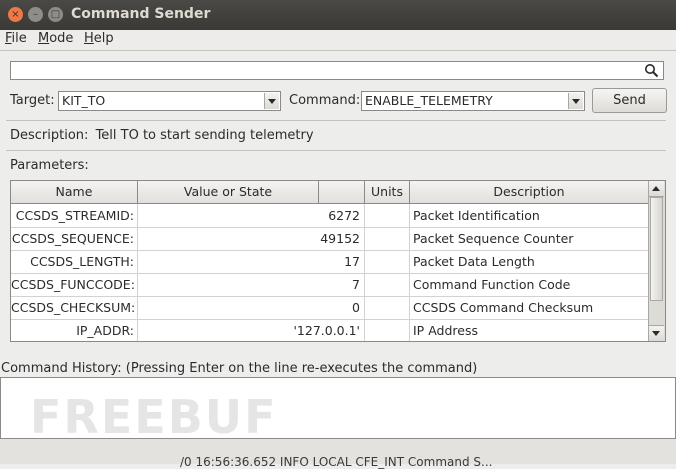 This screenshot has height=469, width=676. I want to click on command-label: Command:, so click(325, 100).